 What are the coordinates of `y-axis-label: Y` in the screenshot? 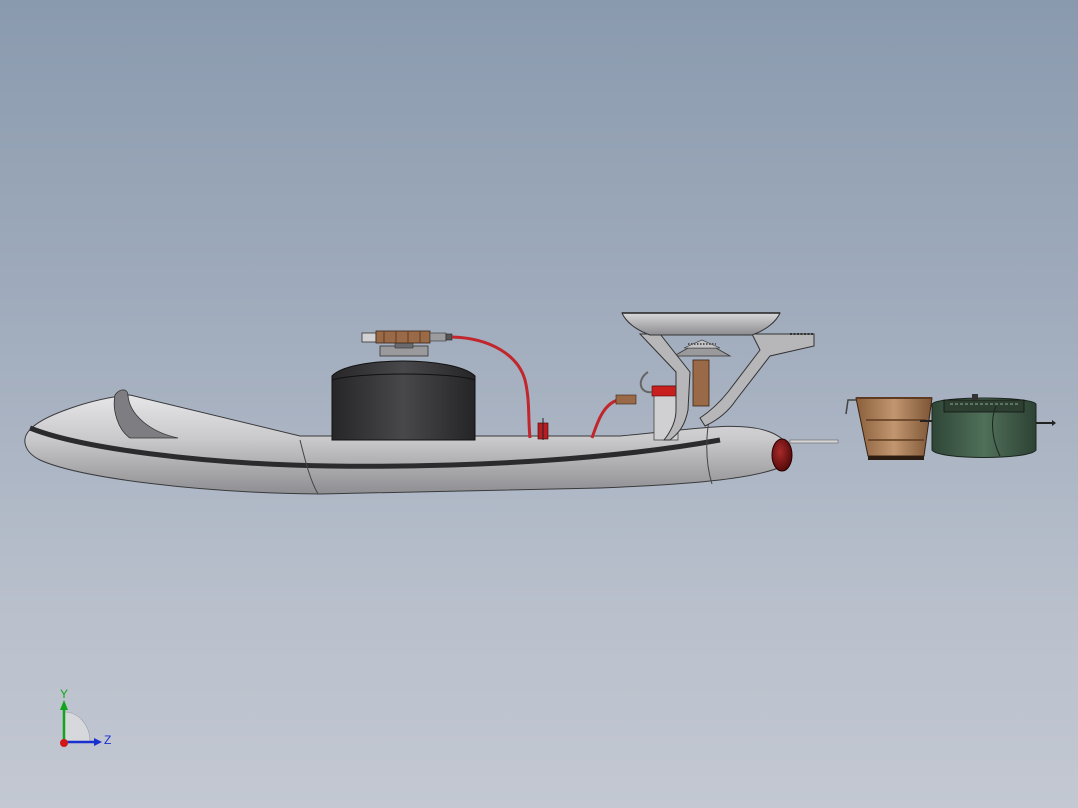 It's located at (64, 694).